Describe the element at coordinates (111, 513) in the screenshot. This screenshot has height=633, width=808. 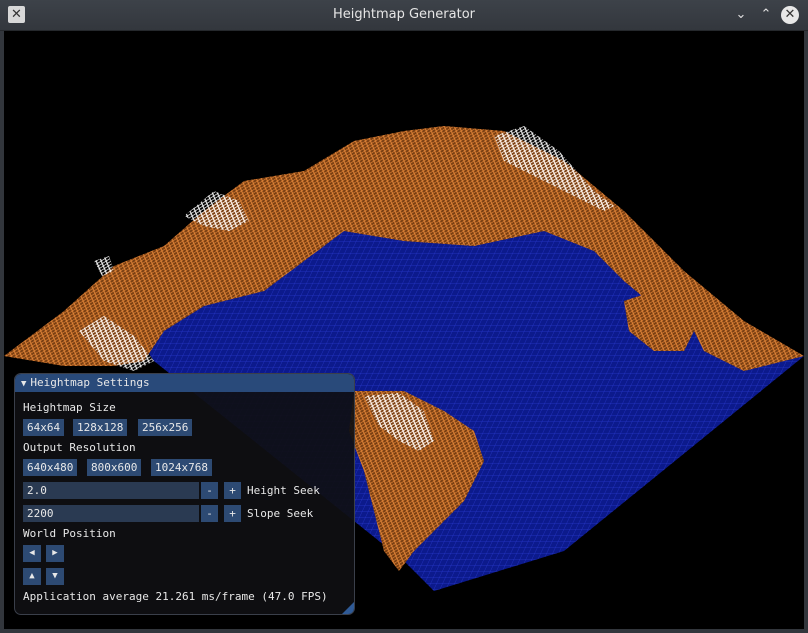
I see `slope-seek-input: 2200` at that location.